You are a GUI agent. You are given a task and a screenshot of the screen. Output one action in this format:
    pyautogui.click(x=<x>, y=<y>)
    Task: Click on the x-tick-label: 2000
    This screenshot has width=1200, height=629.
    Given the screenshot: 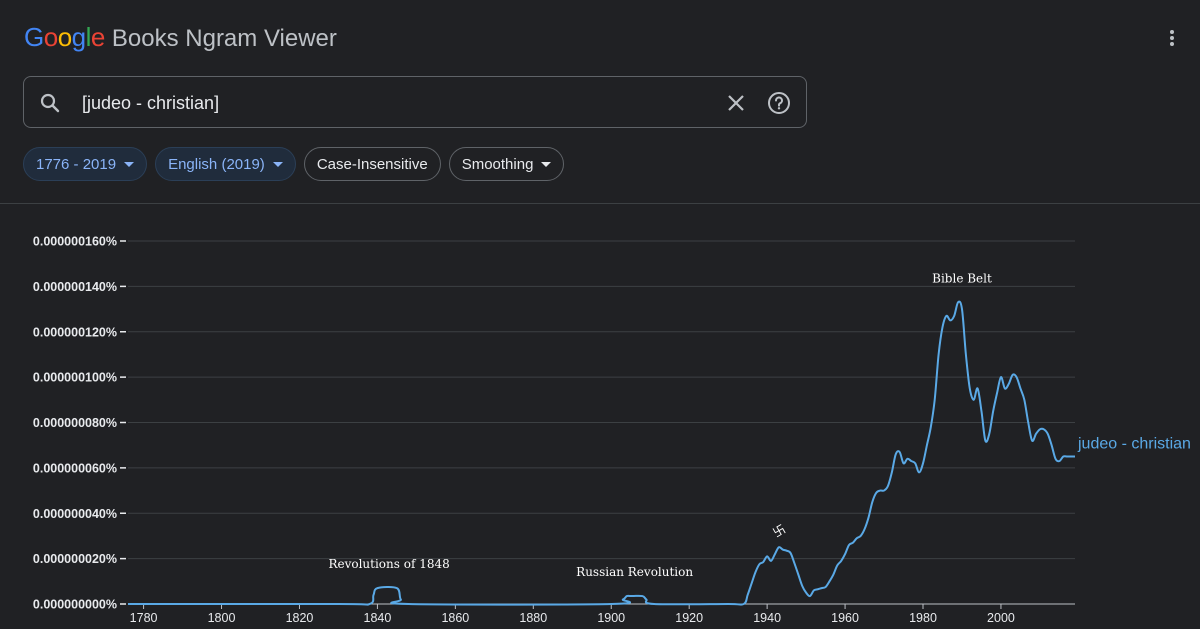 What is the action you would take?
    pyautogui.click(x=1001, y=618)
    